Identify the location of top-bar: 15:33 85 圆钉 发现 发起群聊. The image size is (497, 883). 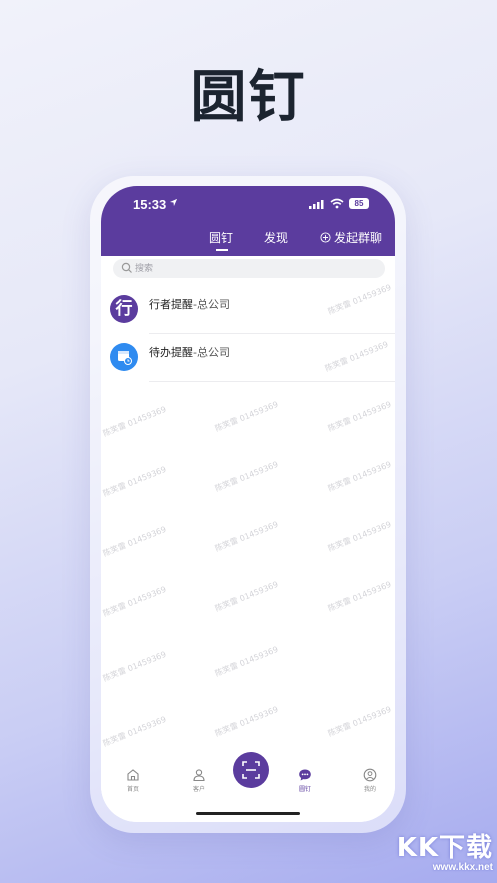
(248, 221).